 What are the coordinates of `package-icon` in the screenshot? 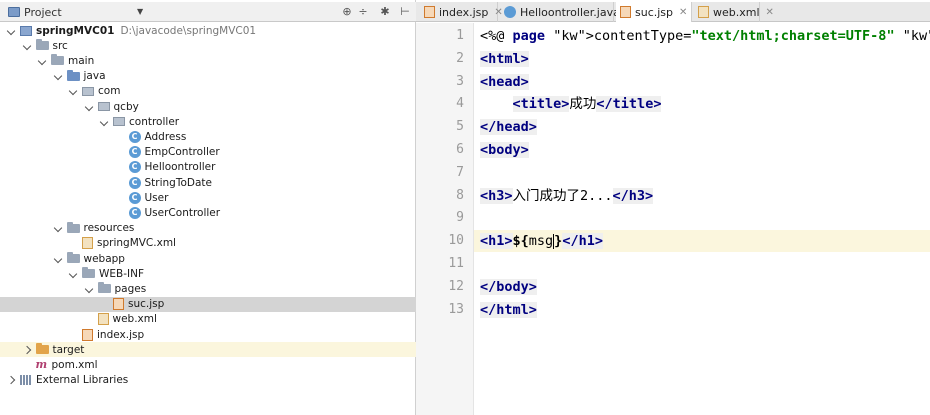 It's located at (103, 106).